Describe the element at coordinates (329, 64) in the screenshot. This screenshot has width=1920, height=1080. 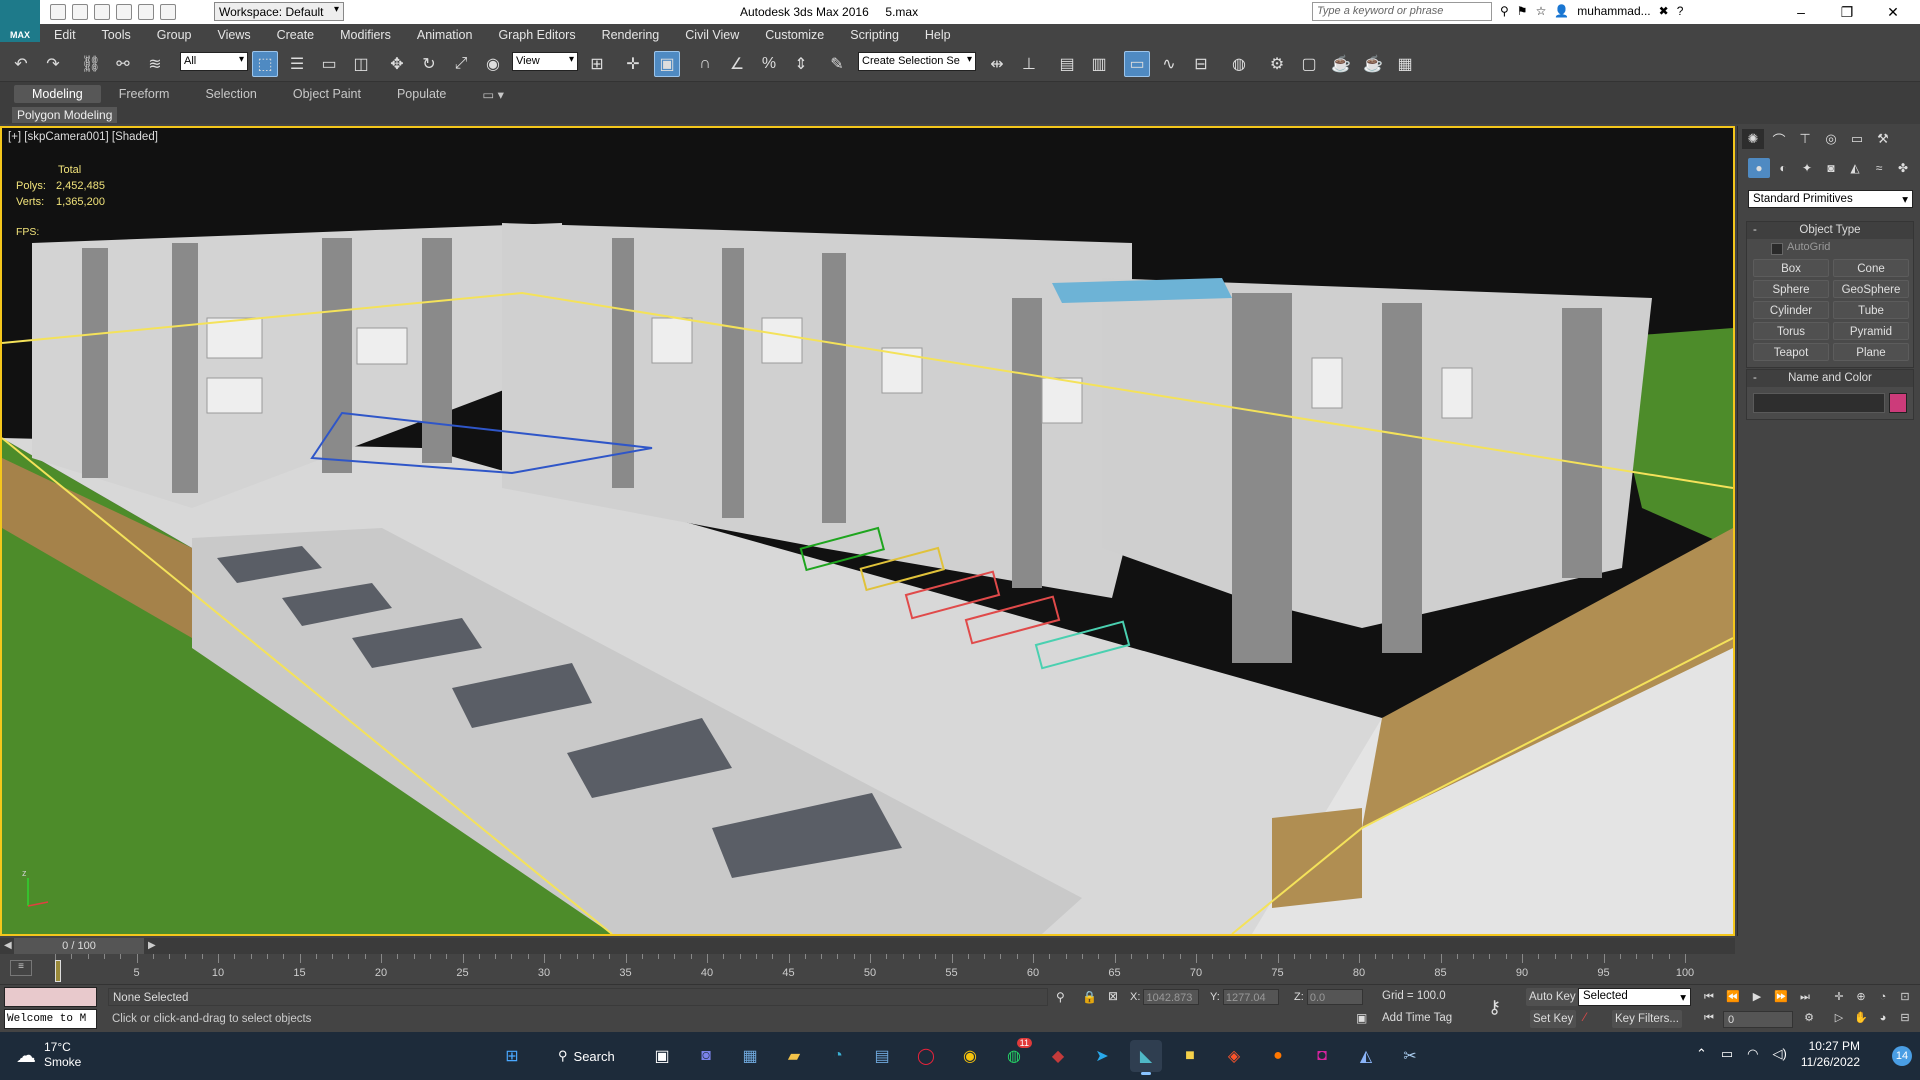
I see `selection-region-icon: ▭` at that location.